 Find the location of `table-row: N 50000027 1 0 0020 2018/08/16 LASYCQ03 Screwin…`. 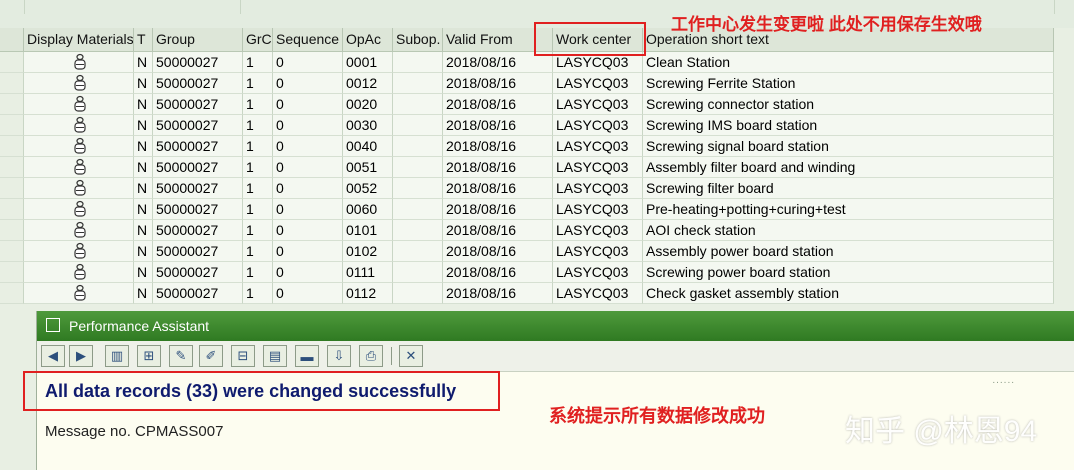

table-row: N 50000027 1 0 0020 2018/08/16 LASYCQ03 Screwin… is located at coordinates (527, 104).